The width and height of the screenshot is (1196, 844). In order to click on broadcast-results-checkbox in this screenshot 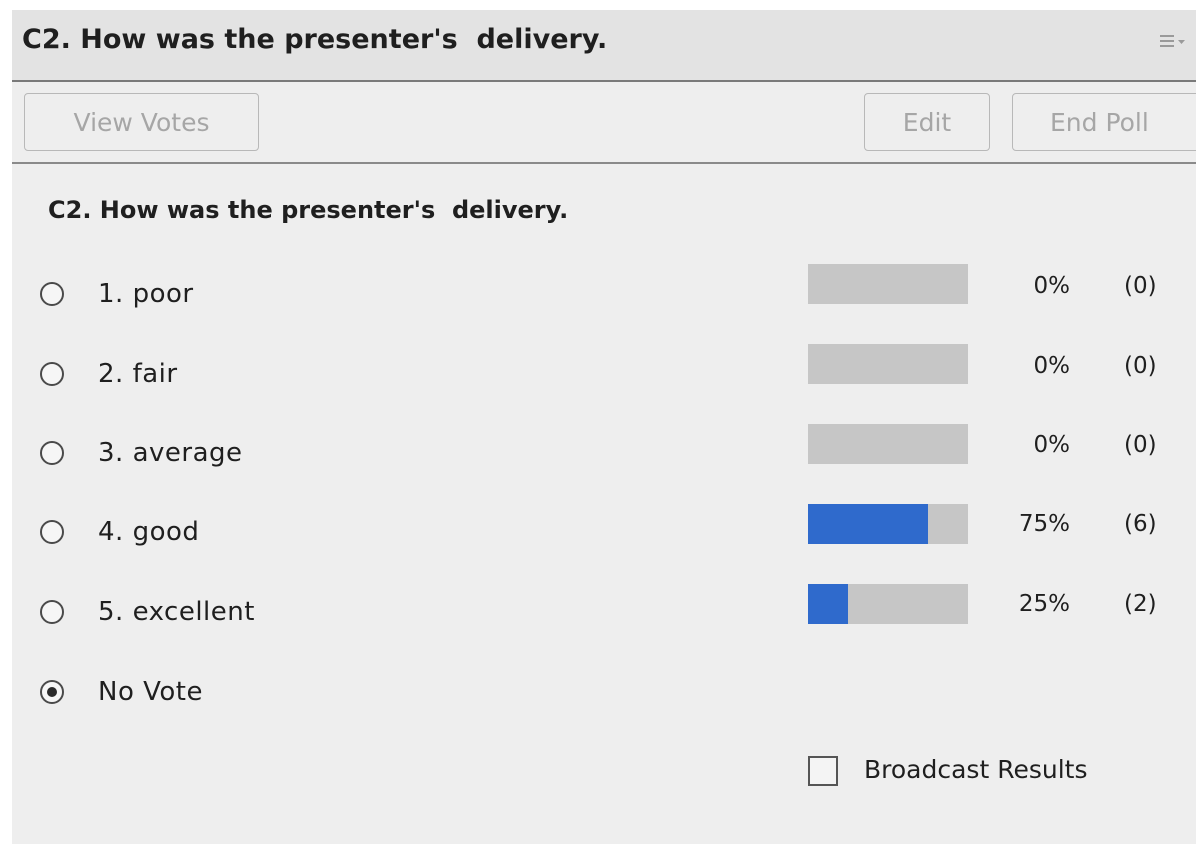, I will do `click(823, 771)`.